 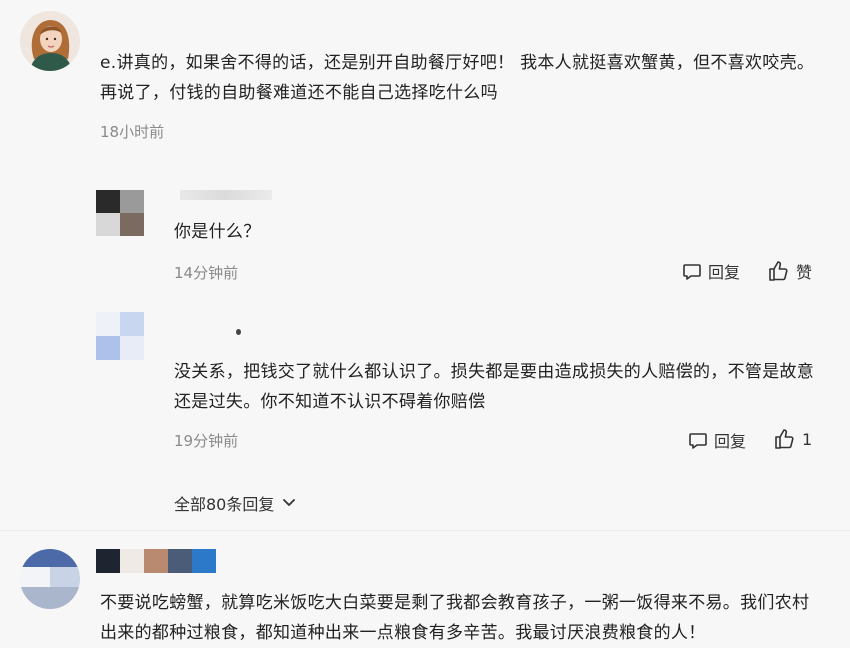 What do you see at coordinates (807, 439) in the screenshot?
I see `like-count: 1` at bounding box center [807, 439].